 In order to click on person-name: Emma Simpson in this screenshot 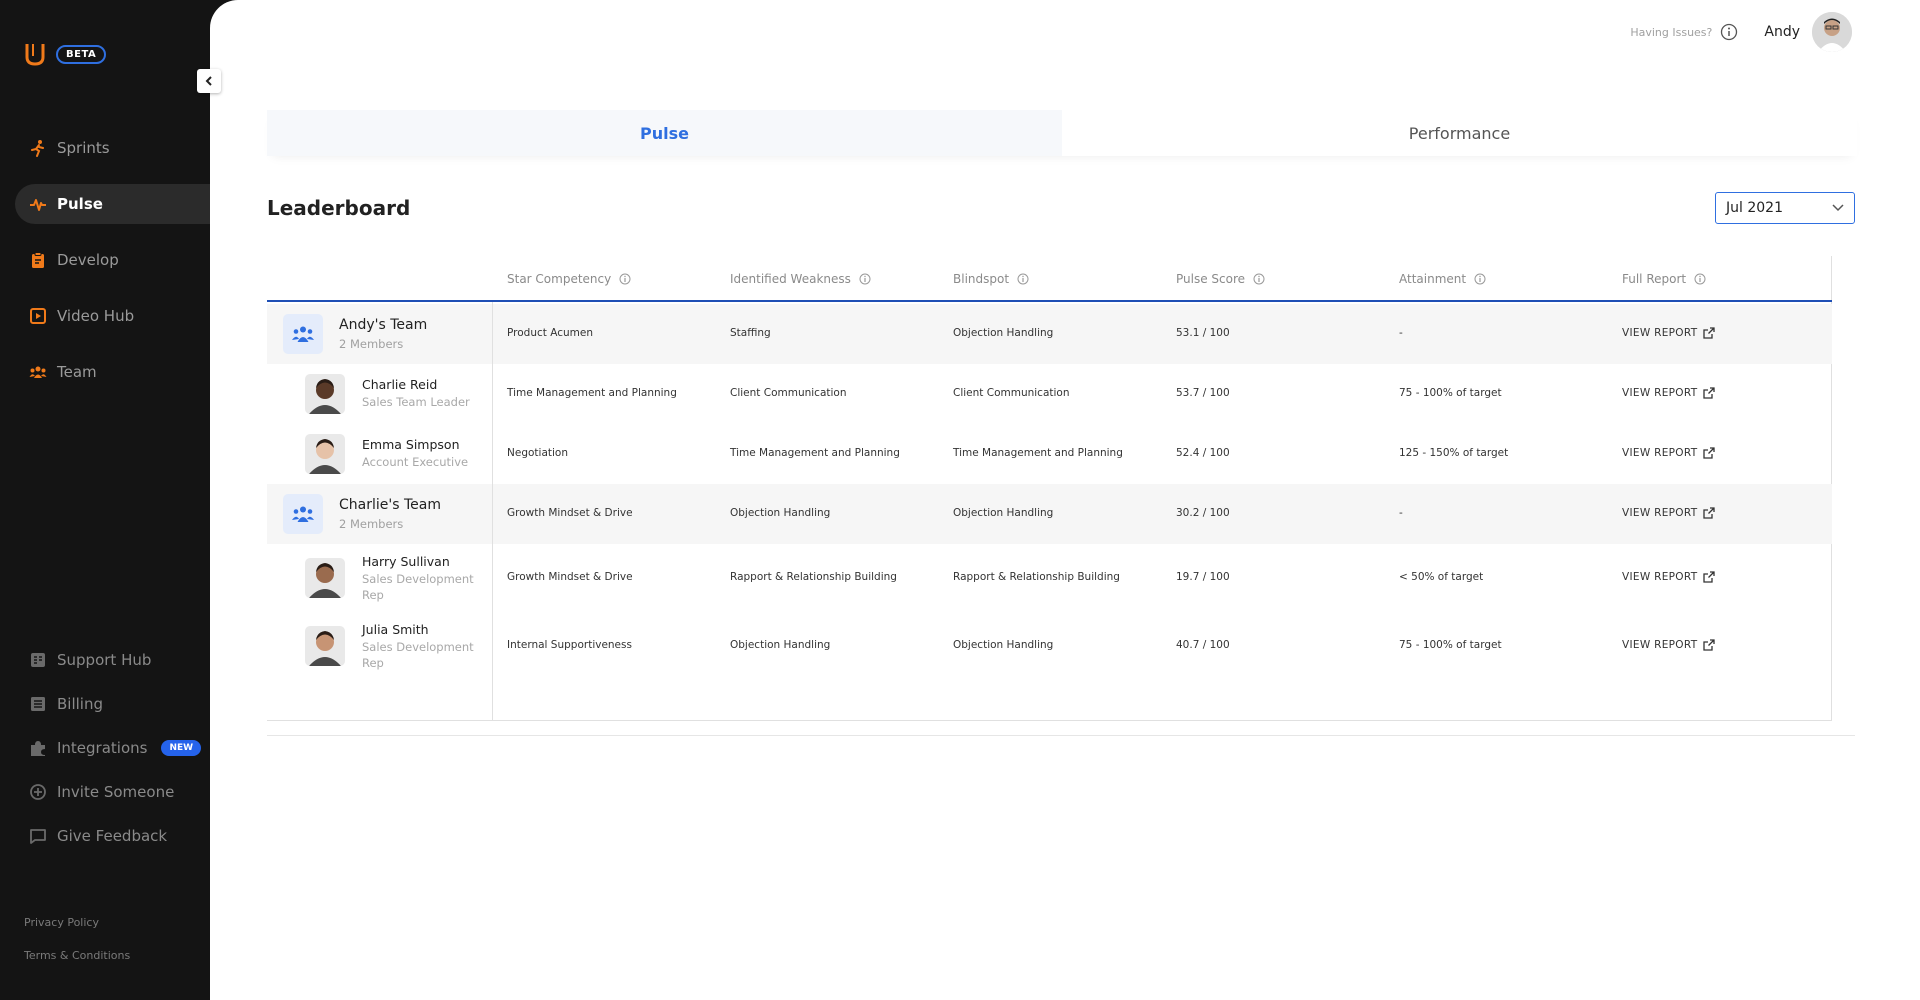, I will do `click(411, 444)`.